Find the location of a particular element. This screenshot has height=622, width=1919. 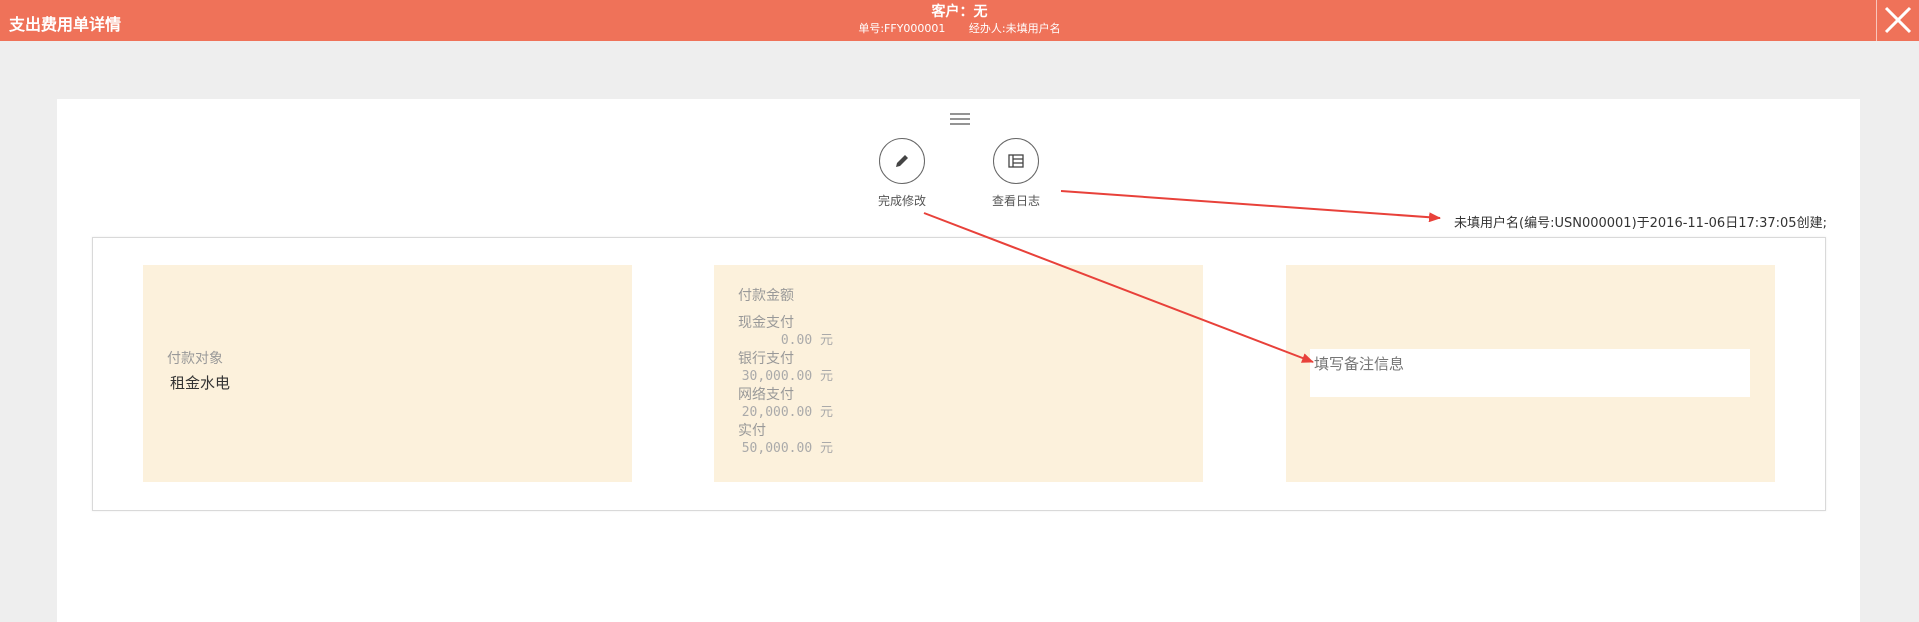

remark-panel is located at coordinates (1530, 373).